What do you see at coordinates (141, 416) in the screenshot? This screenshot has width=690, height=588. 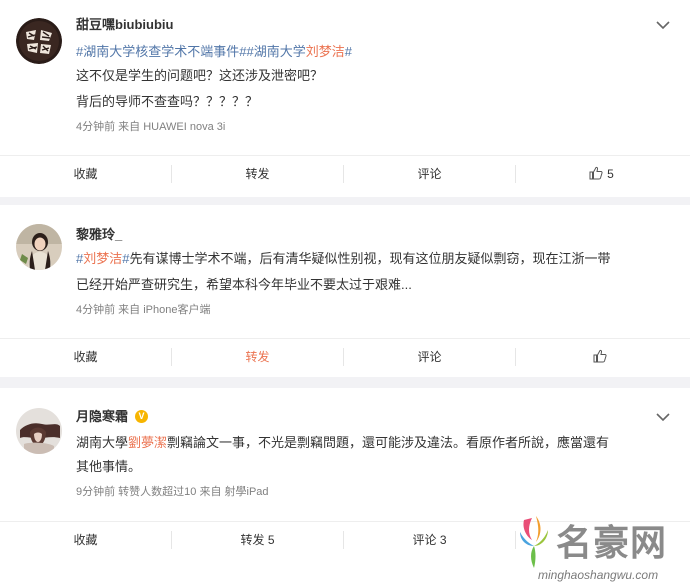 I see `verified-badge-icon: V` at bounding box center [141, 416].